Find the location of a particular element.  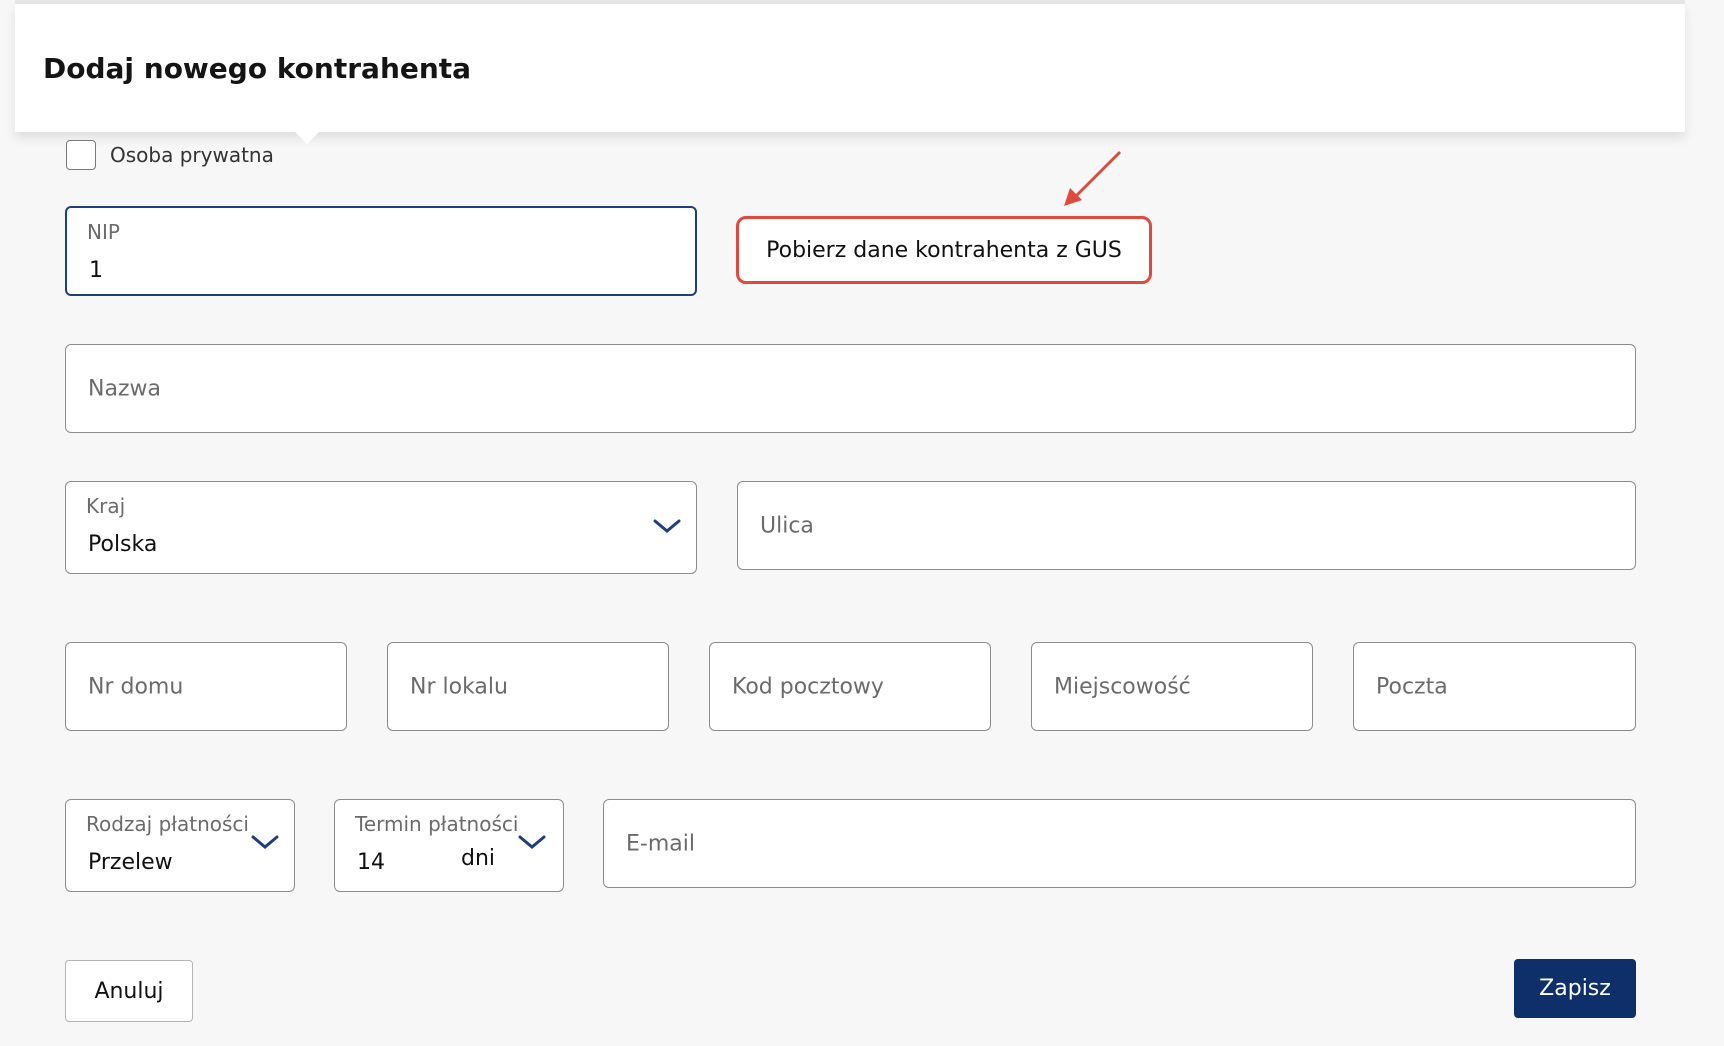

street-field: Ulica is located at coordinates (1186, 525).